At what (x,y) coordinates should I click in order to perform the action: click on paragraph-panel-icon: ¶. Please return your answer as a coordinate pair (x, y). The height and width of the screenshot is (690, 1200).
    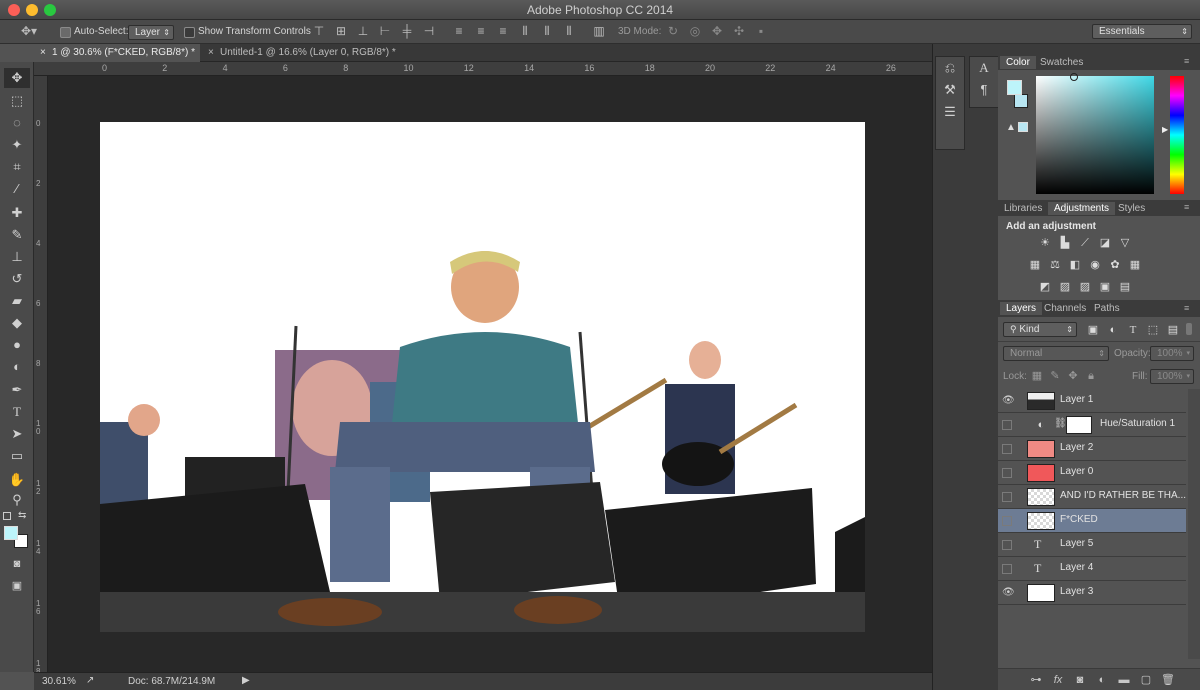
    Looking at the image, I should click on (984, 90).